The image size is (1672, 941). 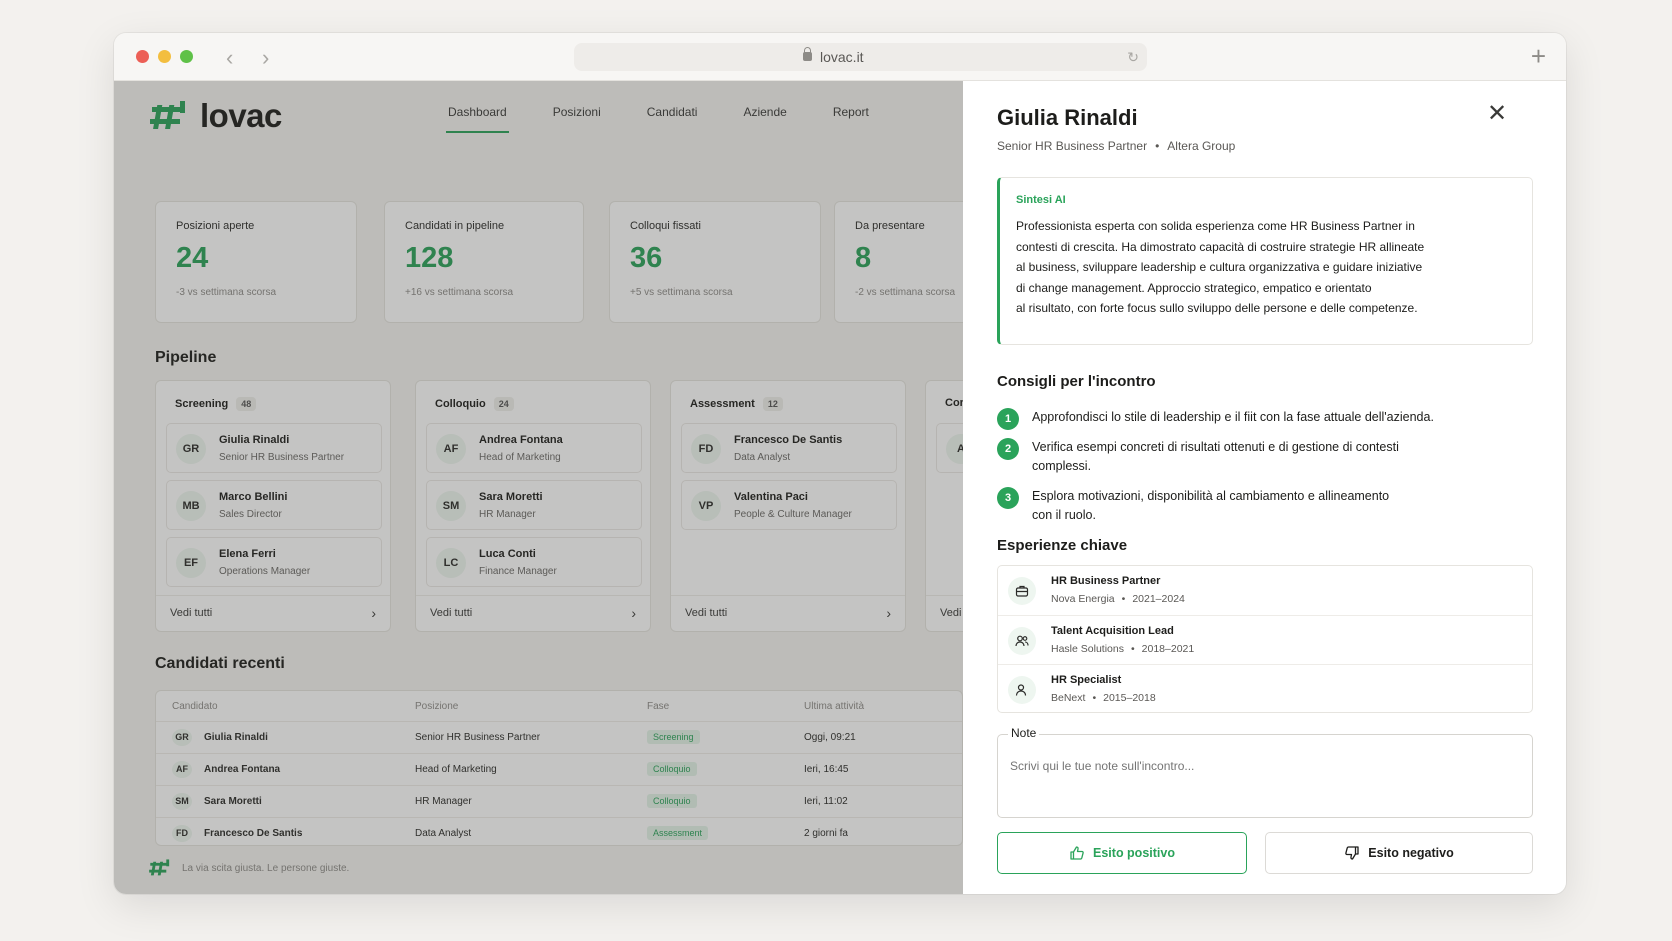 What do you see at coordinates (195, 706) in the screenshot?
I see `header-candidato: Candidato` at bounding box center [195, 706].